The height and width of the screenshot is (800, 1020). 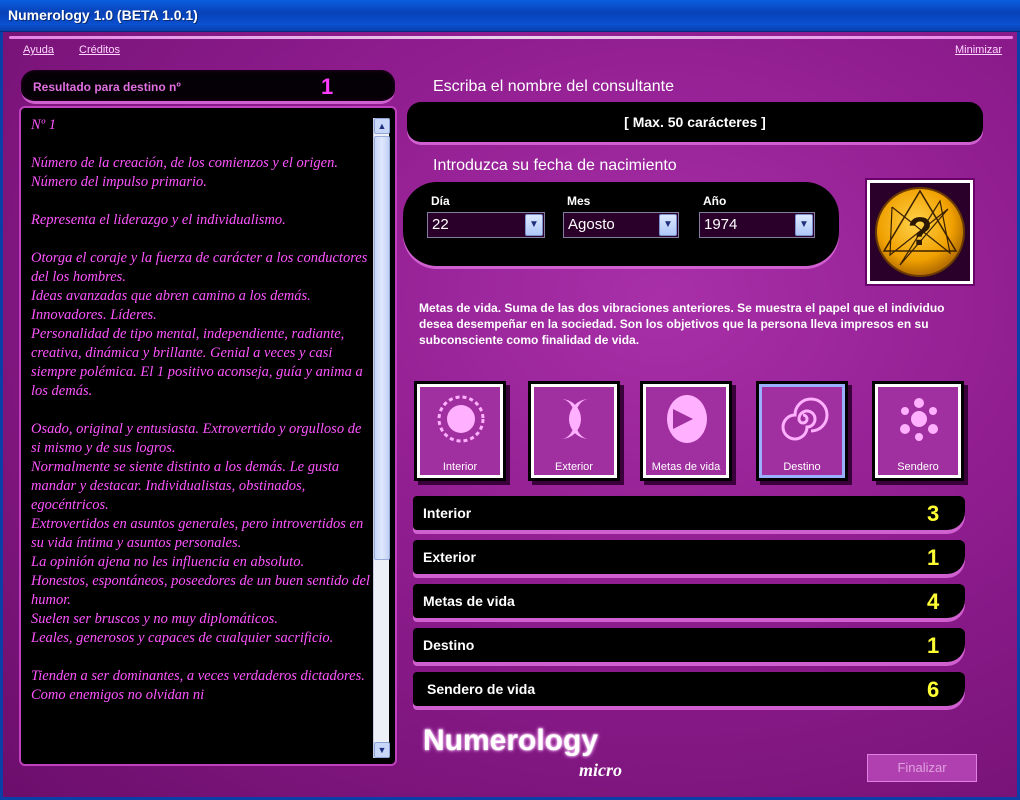 What do you see at coordinates (933, 513) in the screenshot?
I see `result-row-value: 3` at bounding box center [933, 513].